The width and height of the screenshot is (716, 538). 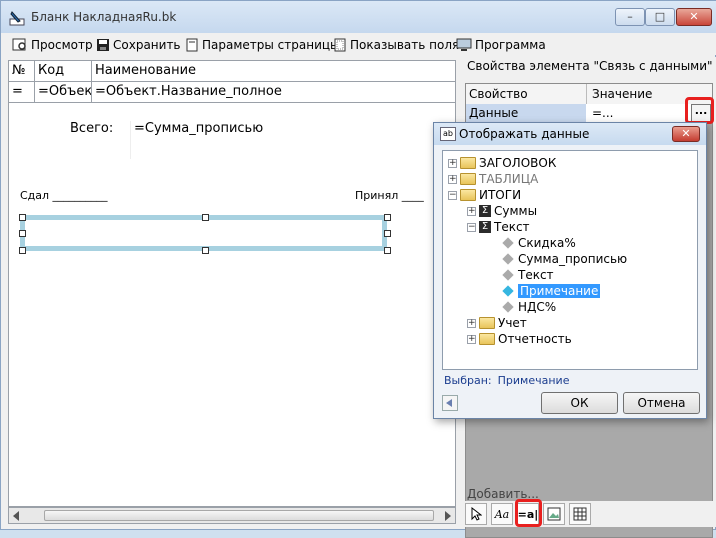 What do you see at coordinates (500, 195) in the screenshot?
I see `tree-label: ИТОГИ` at bounding box center [500, 195].